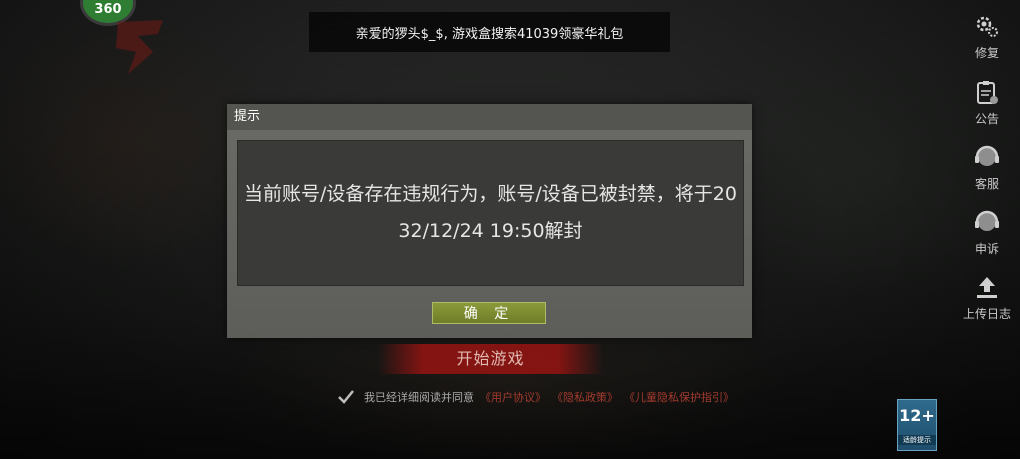 The width and height of the screenshot is (1020, 459). Describe the element at coordinates (489, 117) in the screenshot. I see `dialog-title: 提示` at that location.